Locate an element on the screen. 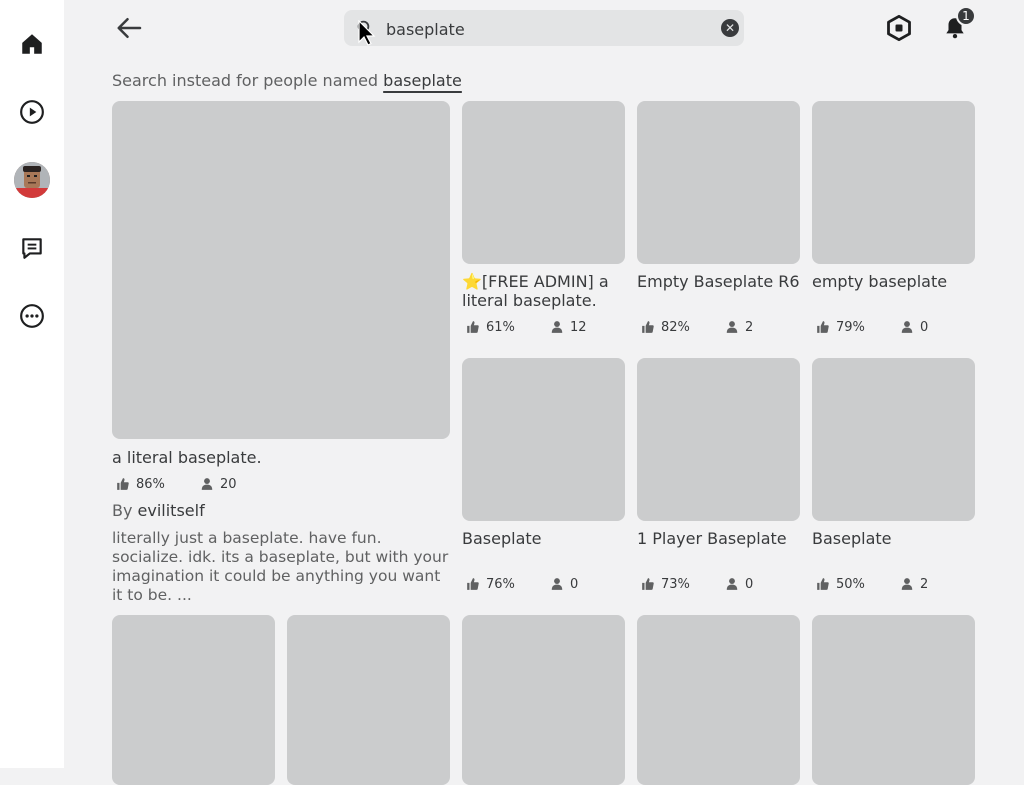  featured-creator-line: By evilitself is located at coordinates (158, 510).